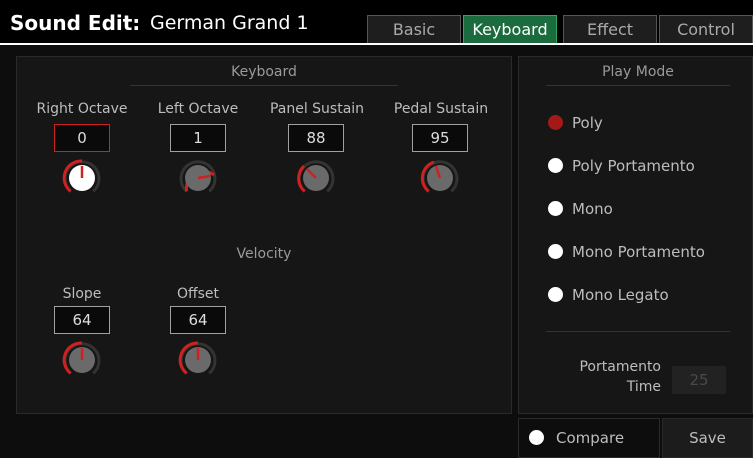  What do you see at coordinates (706, 29) in the screenshot?
I see `tab-control: Control` at bounding box center [706, 29].